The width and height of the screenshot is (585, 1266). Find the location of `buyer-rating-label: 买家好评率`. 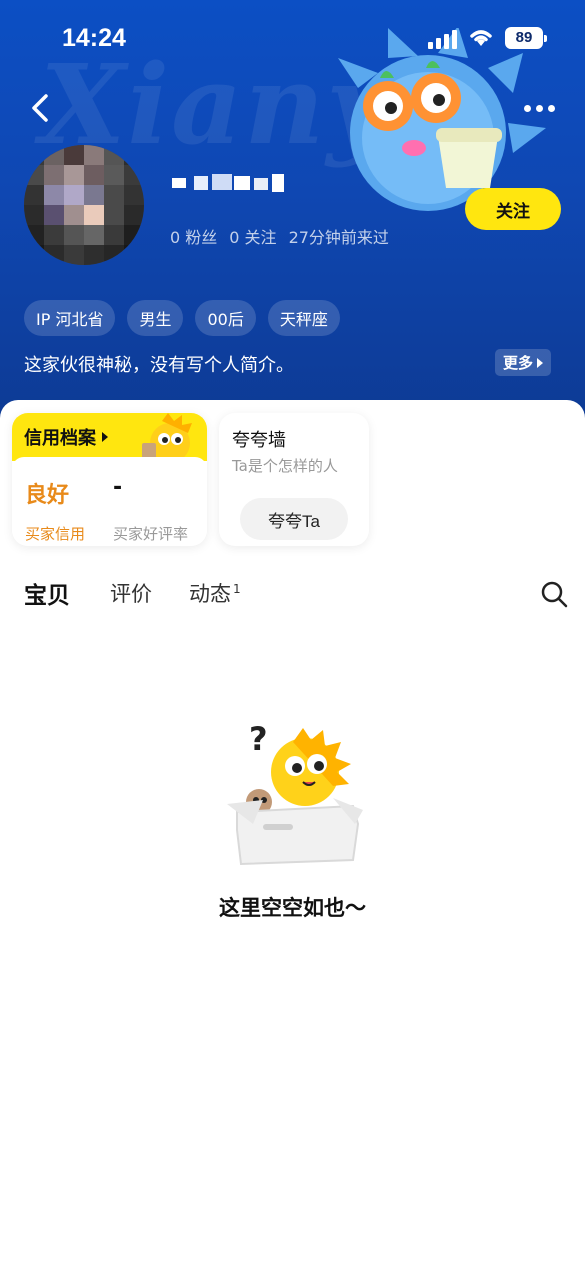

buyer-rating-label: 买家好评率 is located at coordinates (151, 534).